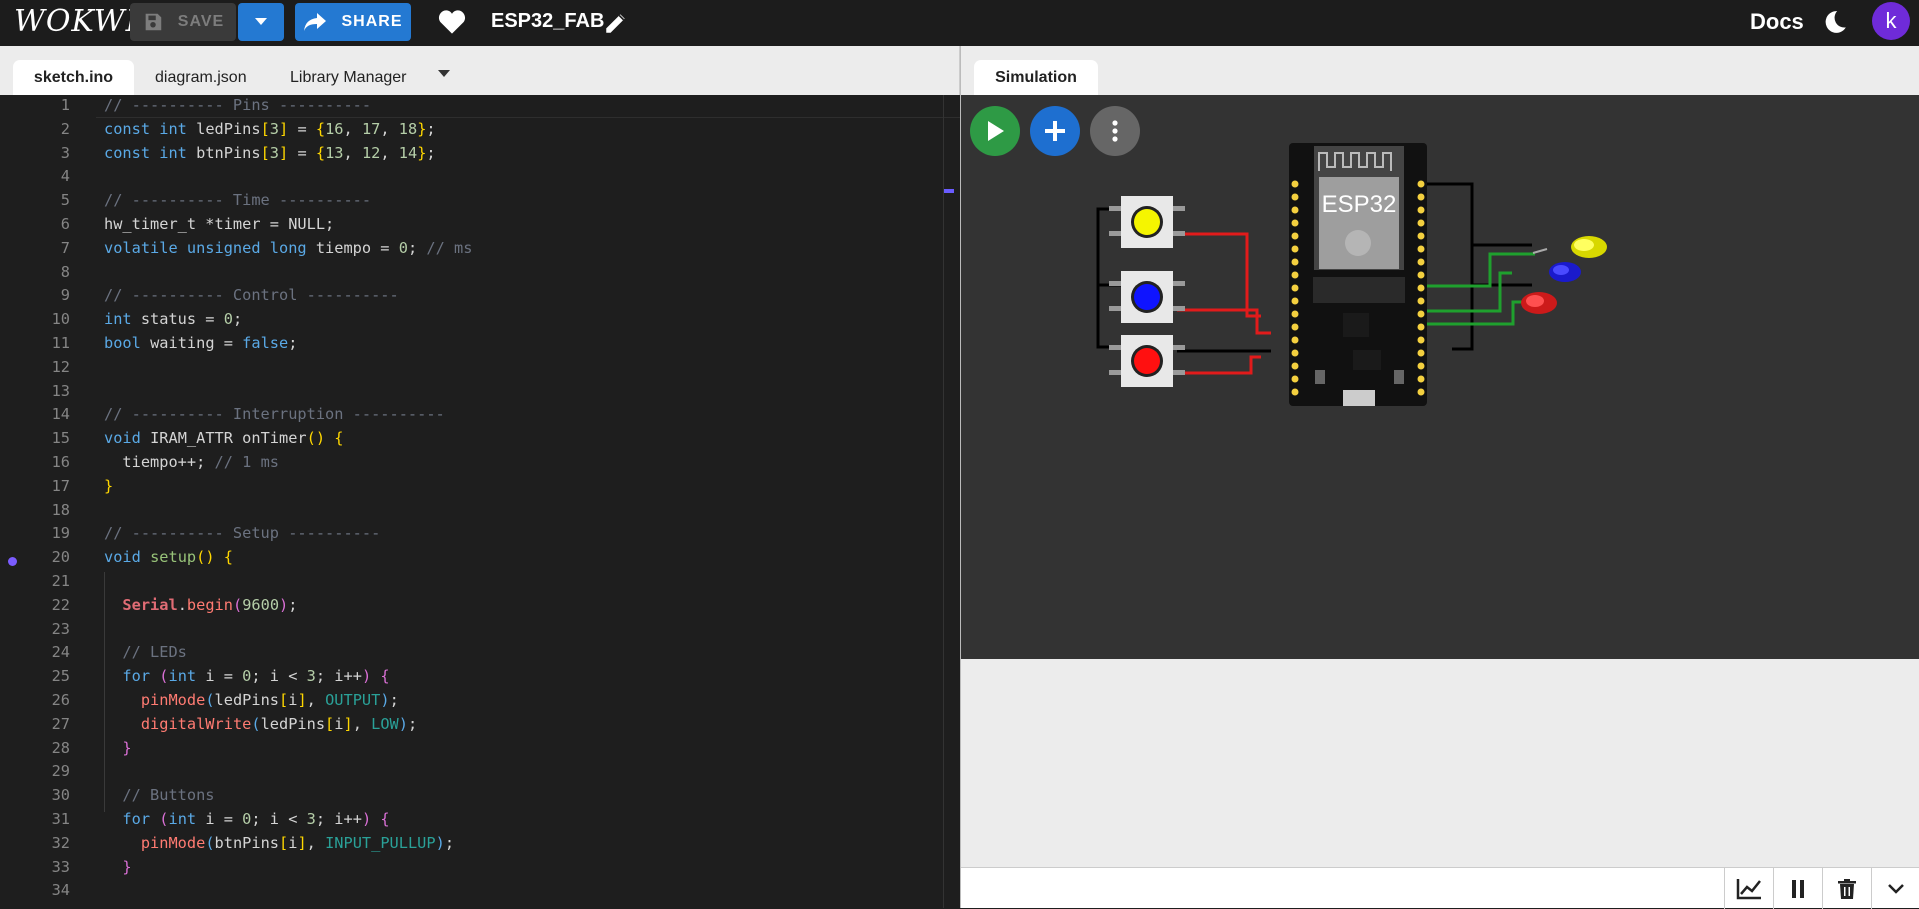  Describe the element at coordinates (242, 533) in the screenshot. I see `code-line: // ---------- Setup ----------` at that location.